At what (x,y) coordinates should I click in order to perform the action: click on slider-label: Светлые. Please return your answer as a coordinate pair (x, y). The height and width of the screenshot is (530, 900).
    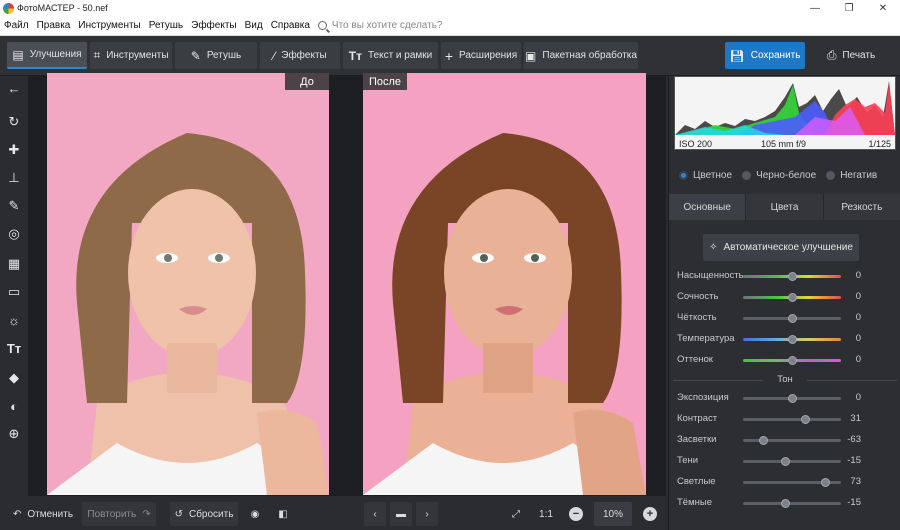
    Looking at the image, I should click on (696, 481).